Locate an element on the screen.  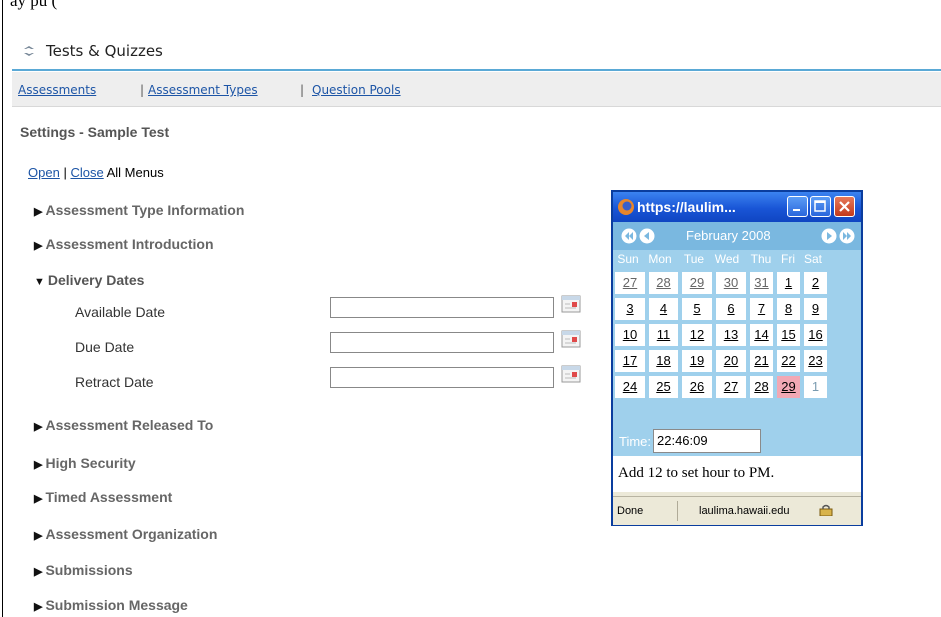
due-date-input is located at coordinates (442, 342).